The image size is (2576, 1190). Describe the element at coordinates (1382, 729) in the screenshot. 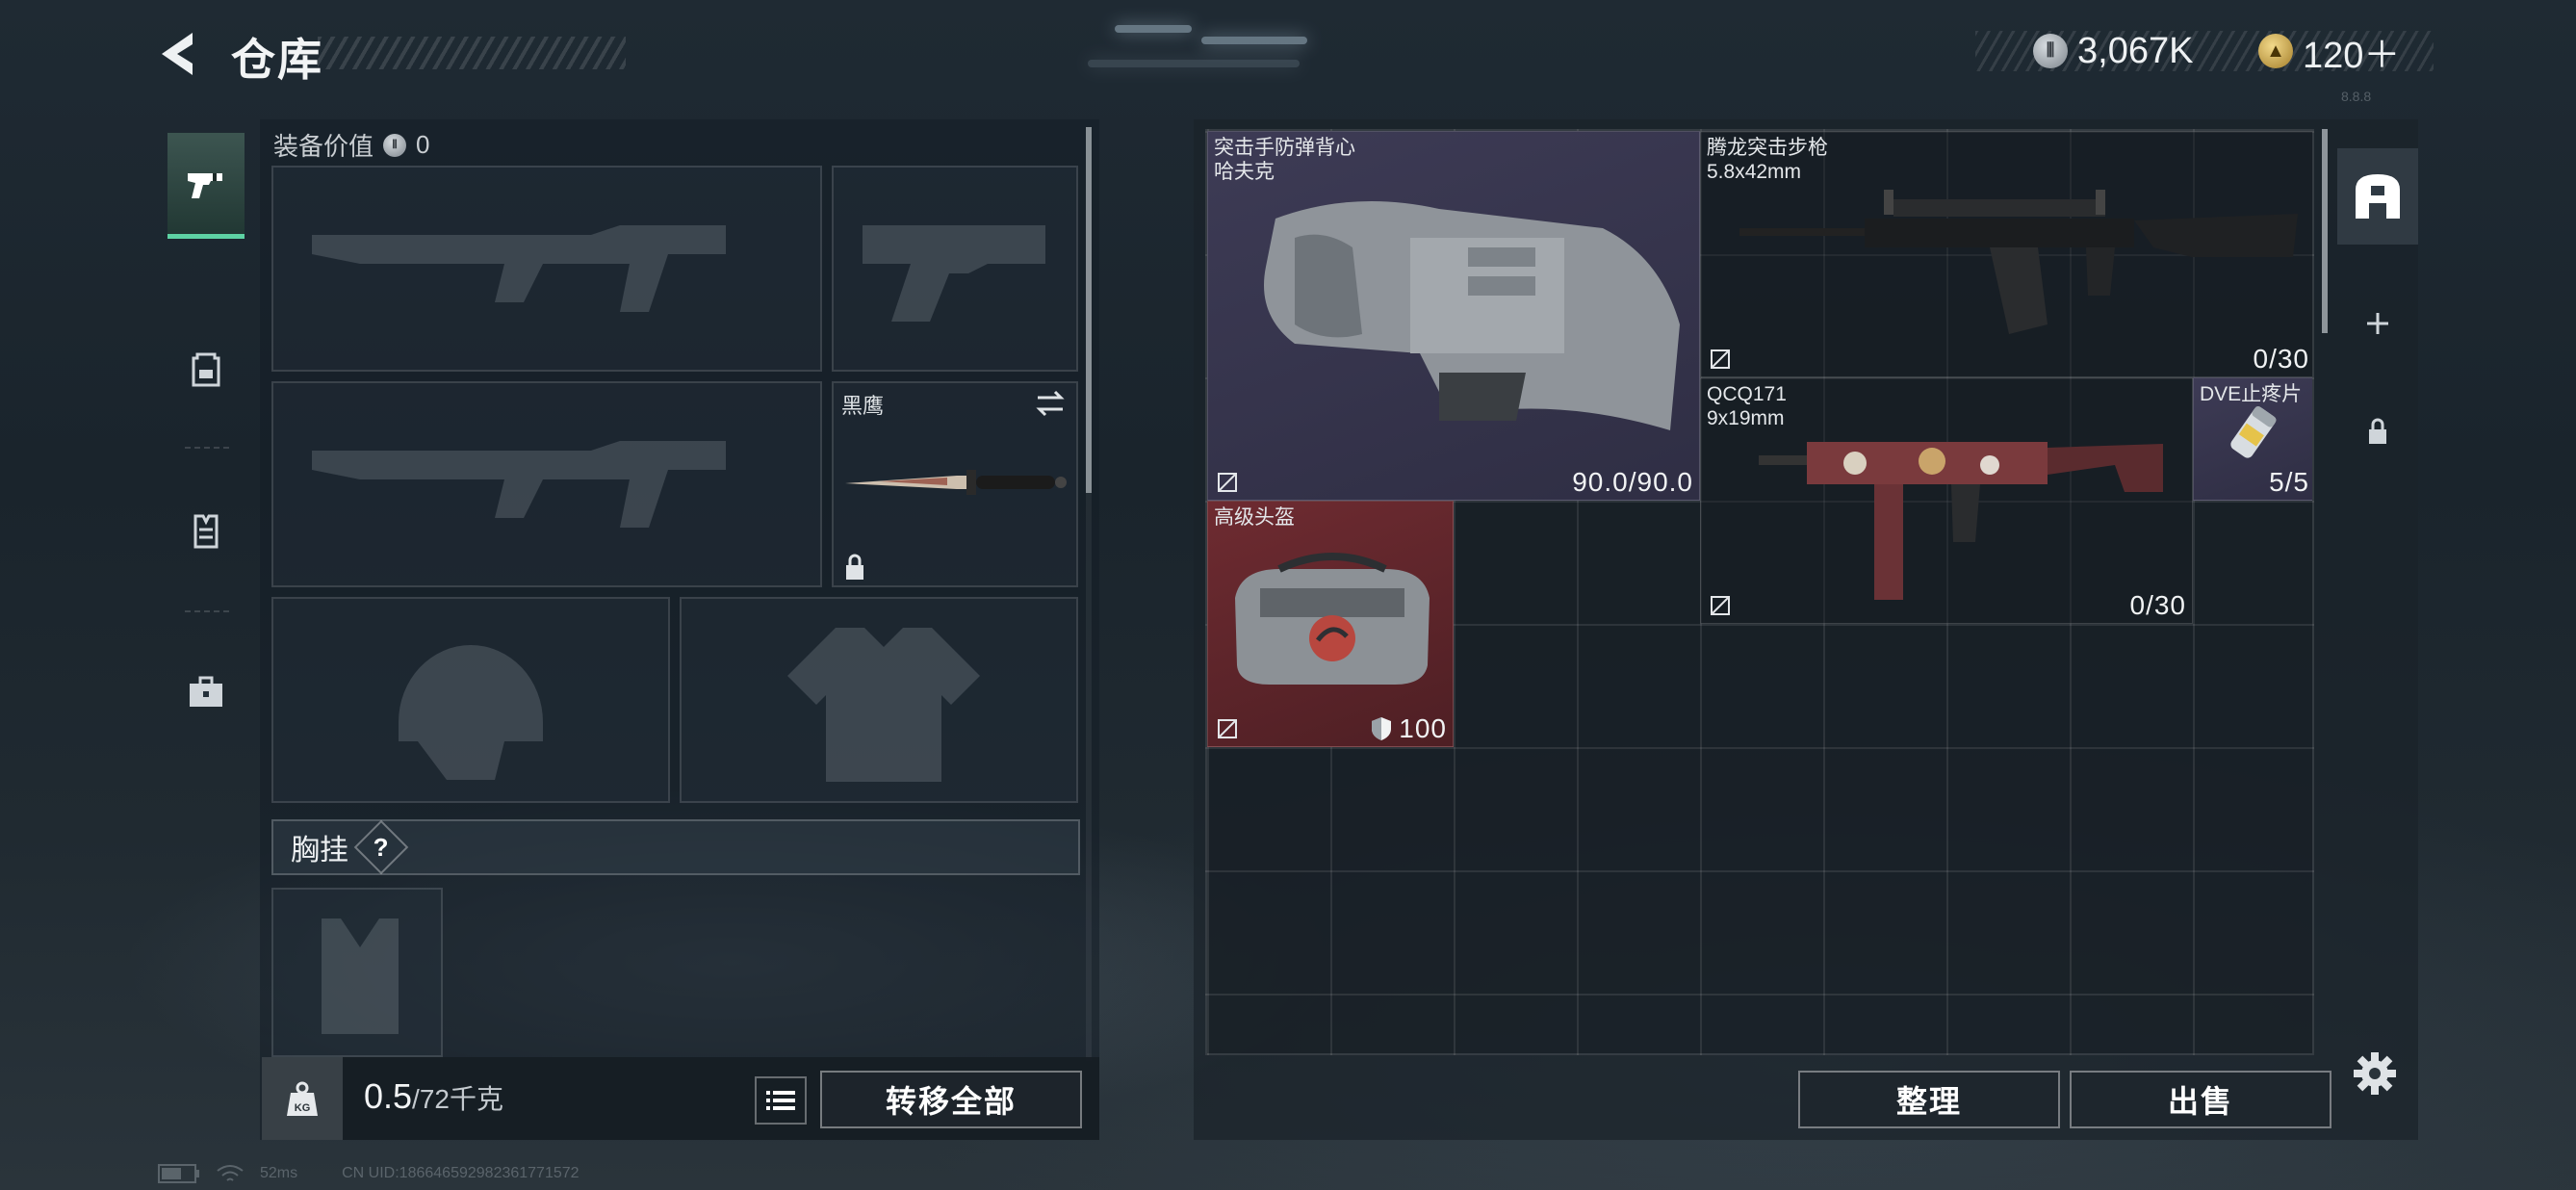

I see `shield-icon` at that location.